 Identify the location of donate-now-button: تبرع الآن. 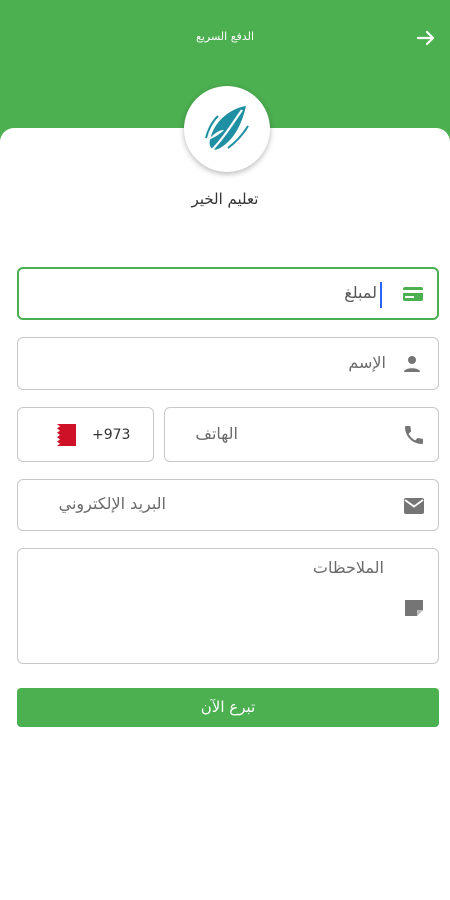
(228, 707).